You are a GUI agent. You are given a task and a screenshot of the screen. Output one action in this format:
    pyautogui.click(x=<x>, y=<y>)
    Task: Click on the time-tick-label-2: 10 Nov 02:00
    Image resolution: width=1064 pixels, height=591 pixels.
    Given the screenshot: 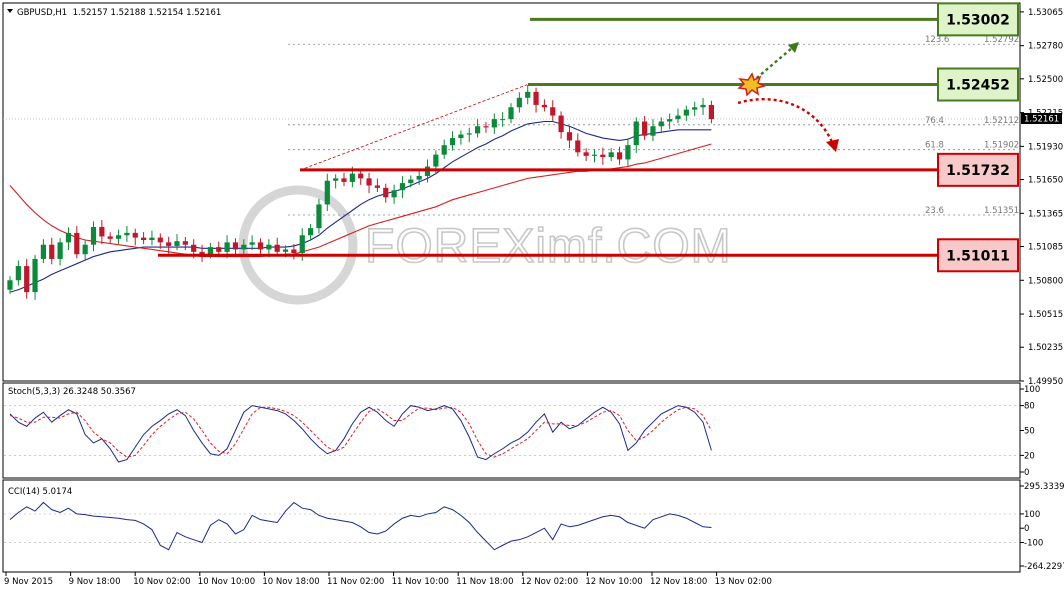 What is the action you would take?
    pyautogui.click(x=161, y=582)
    